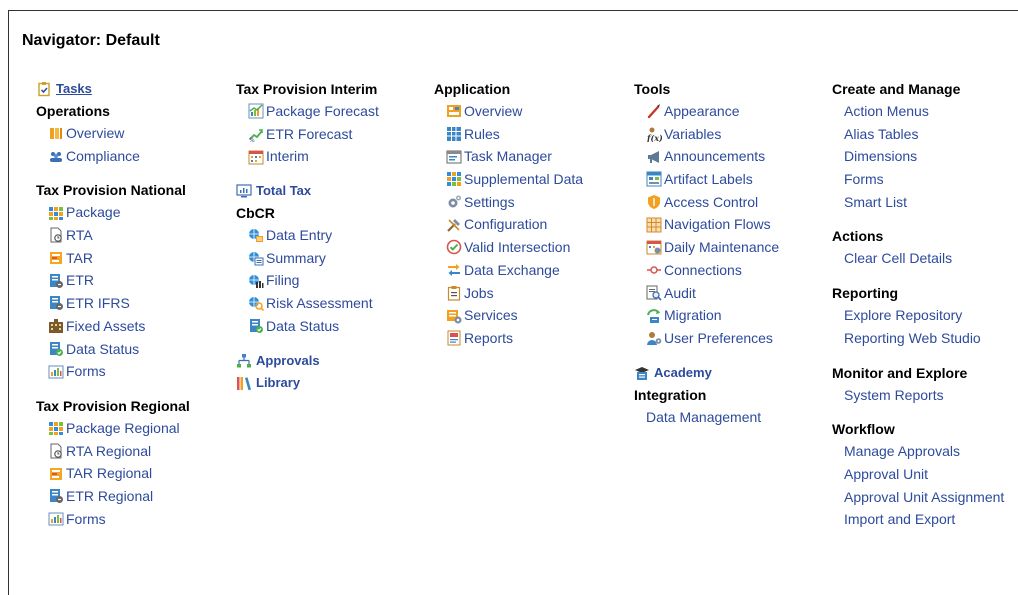 This screenshot has width=1018, height=595. Describe the element at coordinates (74, 88) in the screenshot. I see `nav-link-label: Tasks` at that location.